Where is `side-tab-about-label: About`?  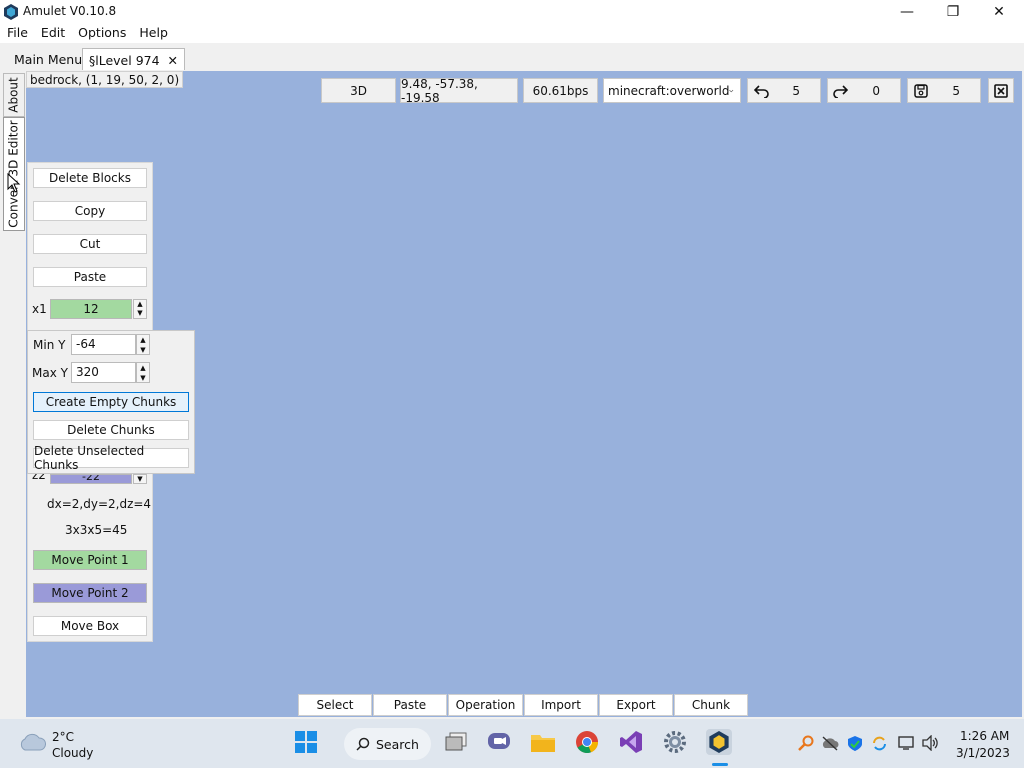 side-tab-about-label: About is located at coordinates (14, 95).